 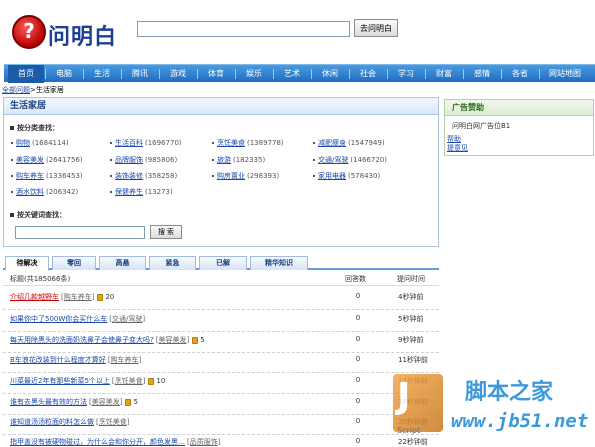 I want to click on question-link: 谁知道汤汤粒面的料怎么做, so click(x=52, y=422).